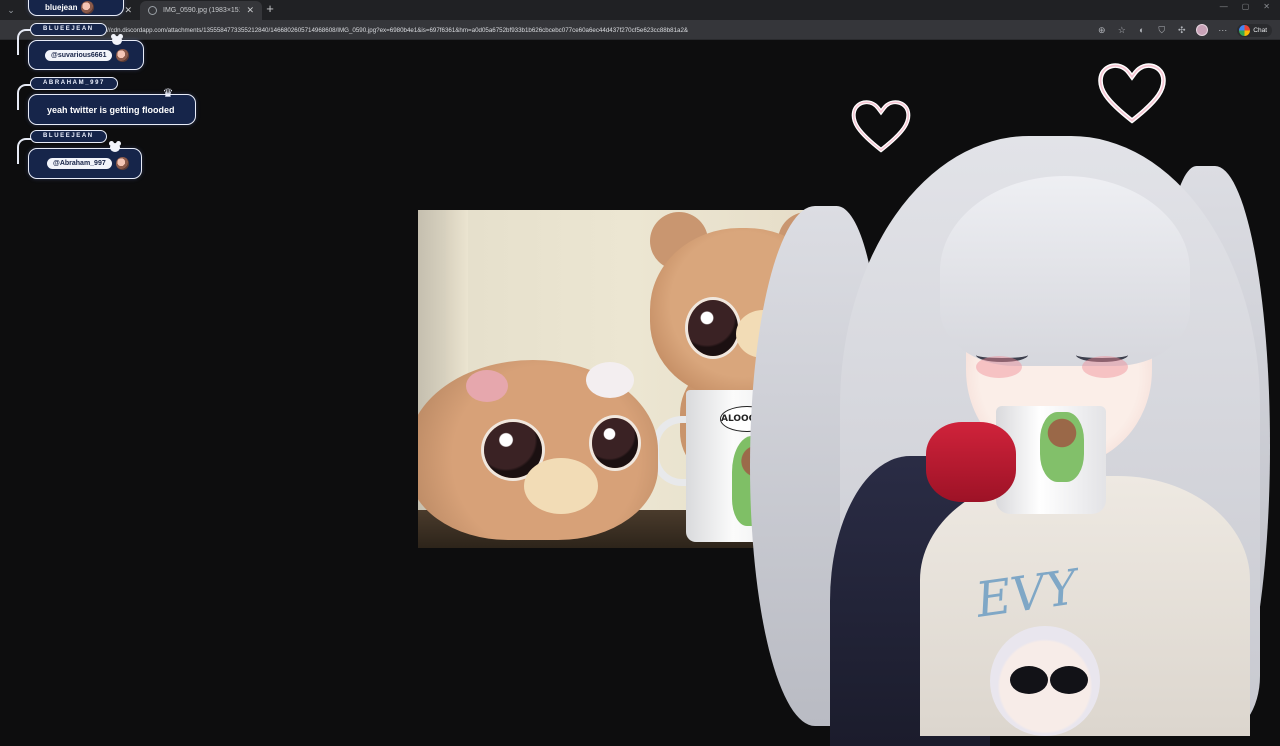 The width and height of the screenshot is (1280, 746). I want to click on toolbar-icons: ⊕ ☆ ◐ ⛉ ✣ ⋯ Chat, so click(1184, 30).